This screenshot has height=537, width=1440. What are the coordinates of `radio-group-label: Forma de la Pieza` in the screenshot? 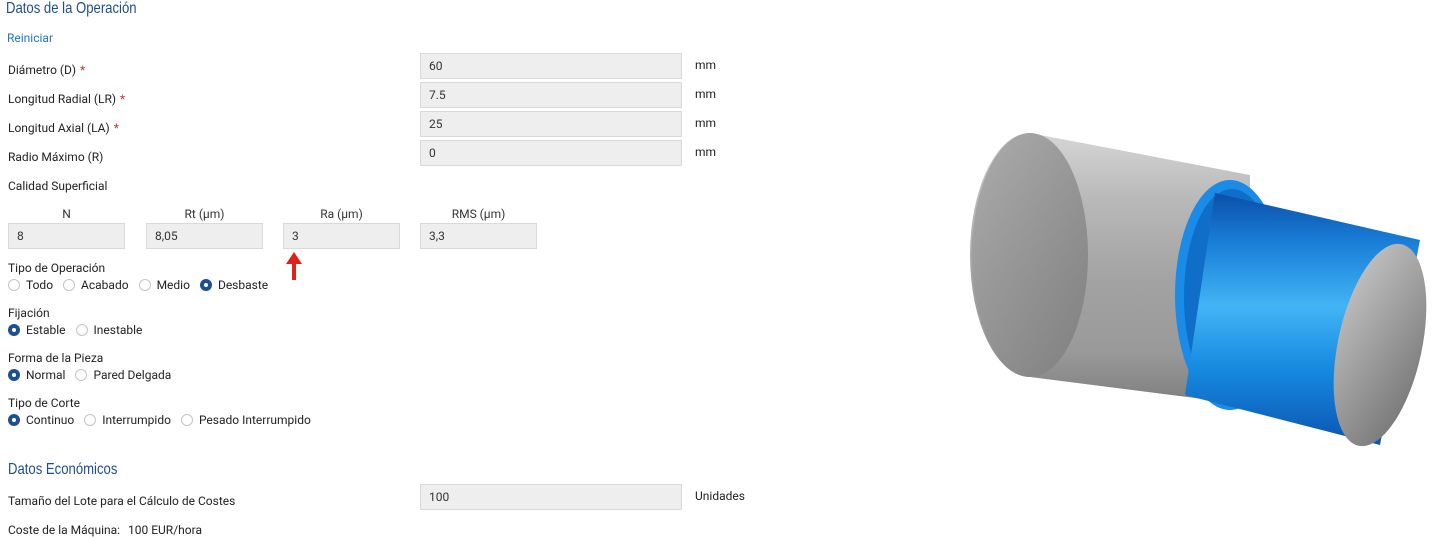 It's located at (56, 358).